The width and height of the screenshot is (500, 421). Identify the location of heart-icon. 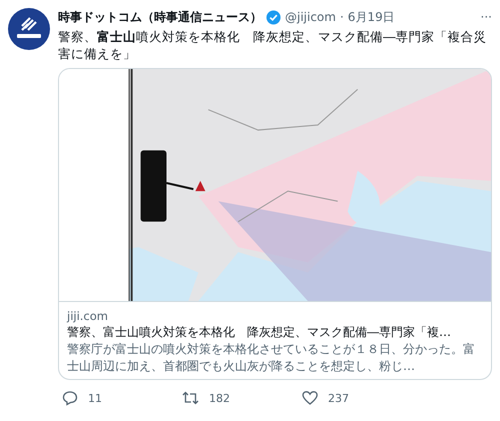
(310, 398).